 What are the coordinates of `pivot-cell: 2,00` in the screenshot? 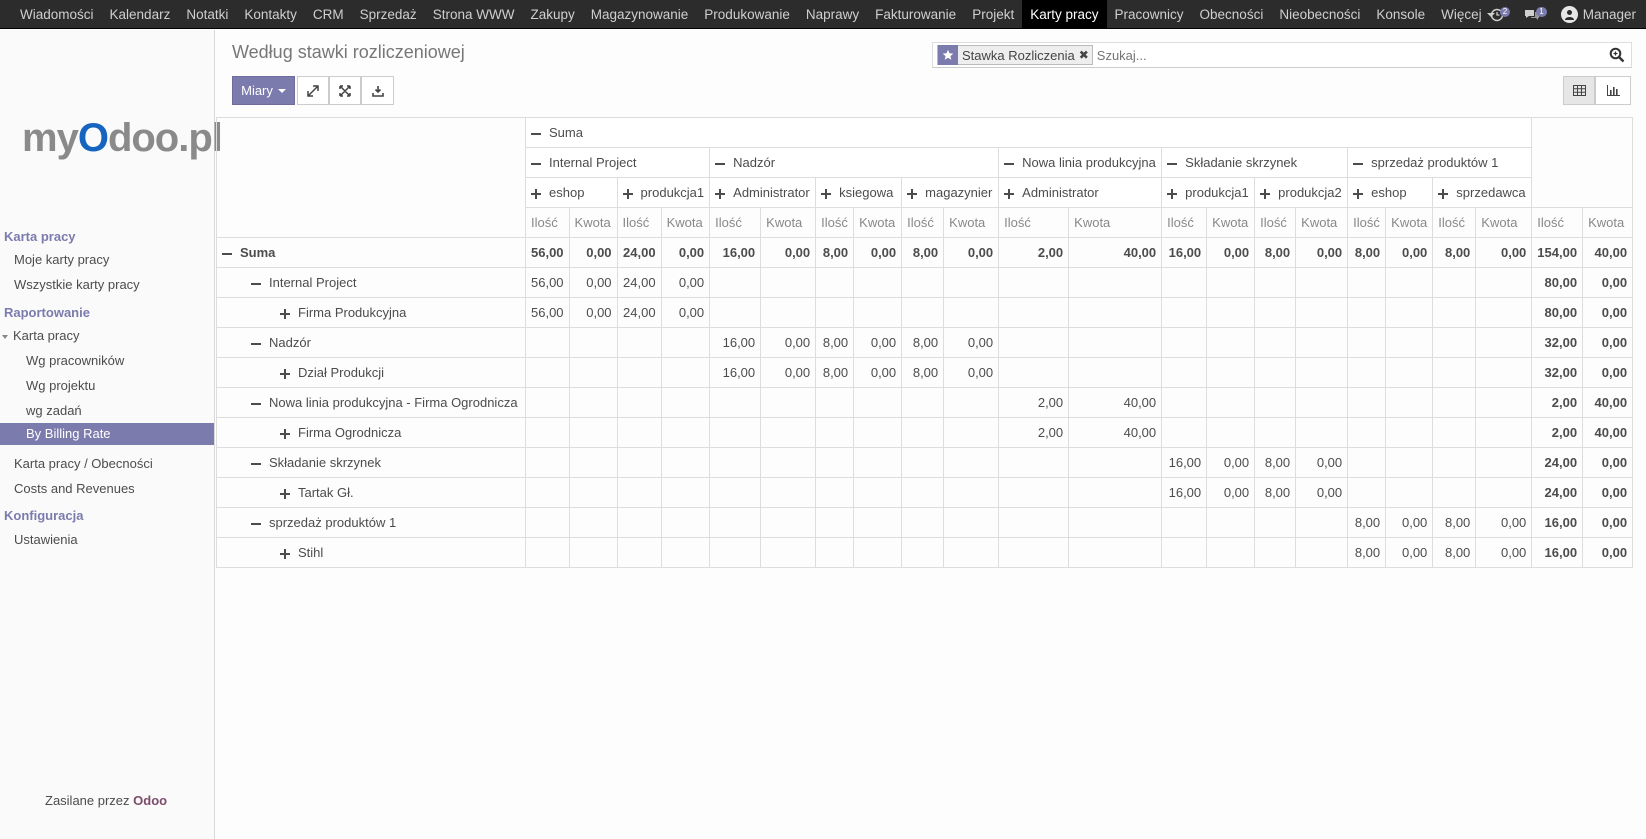 It's located at (1034, 252).